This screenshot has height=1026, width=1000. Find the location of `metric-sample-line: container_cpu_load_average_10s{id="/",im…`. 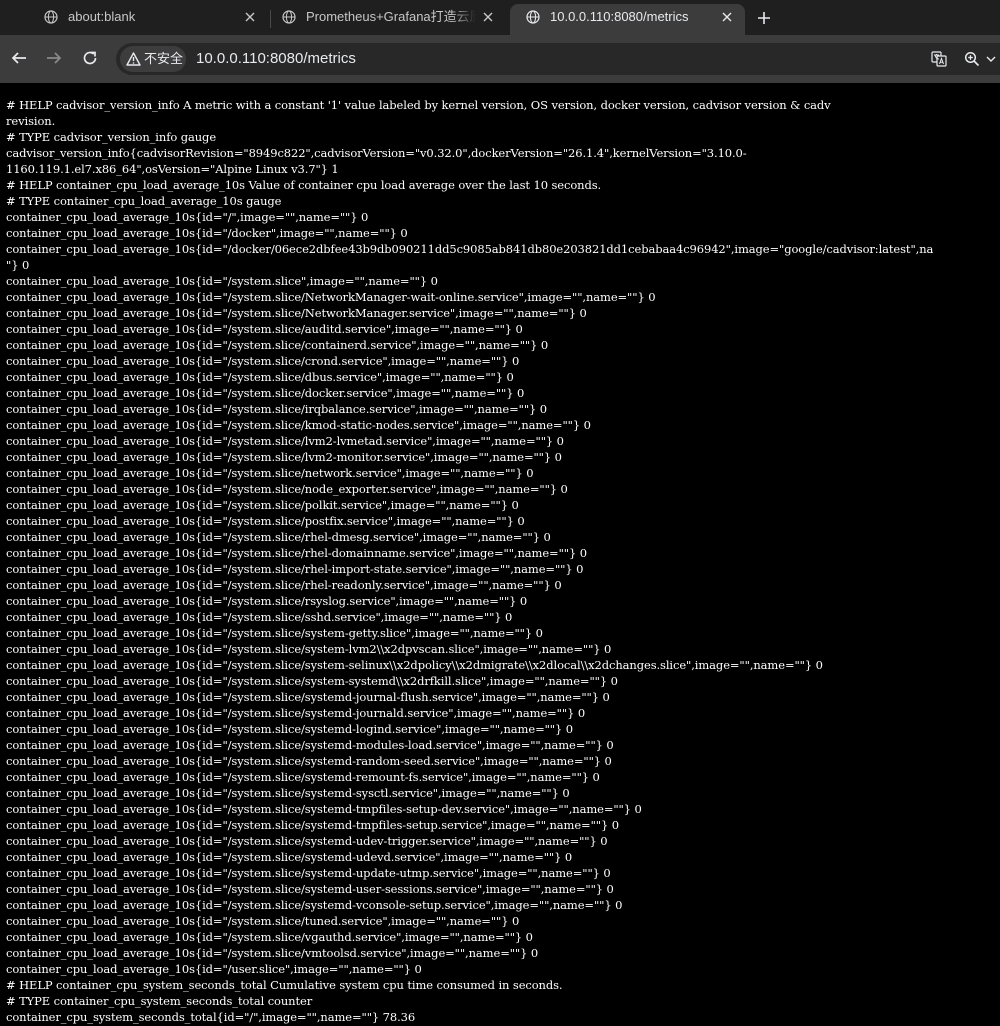

metric-sample-line: container_cpu_load_average_10s{id="/",im… is located at coordinates (187, 217).